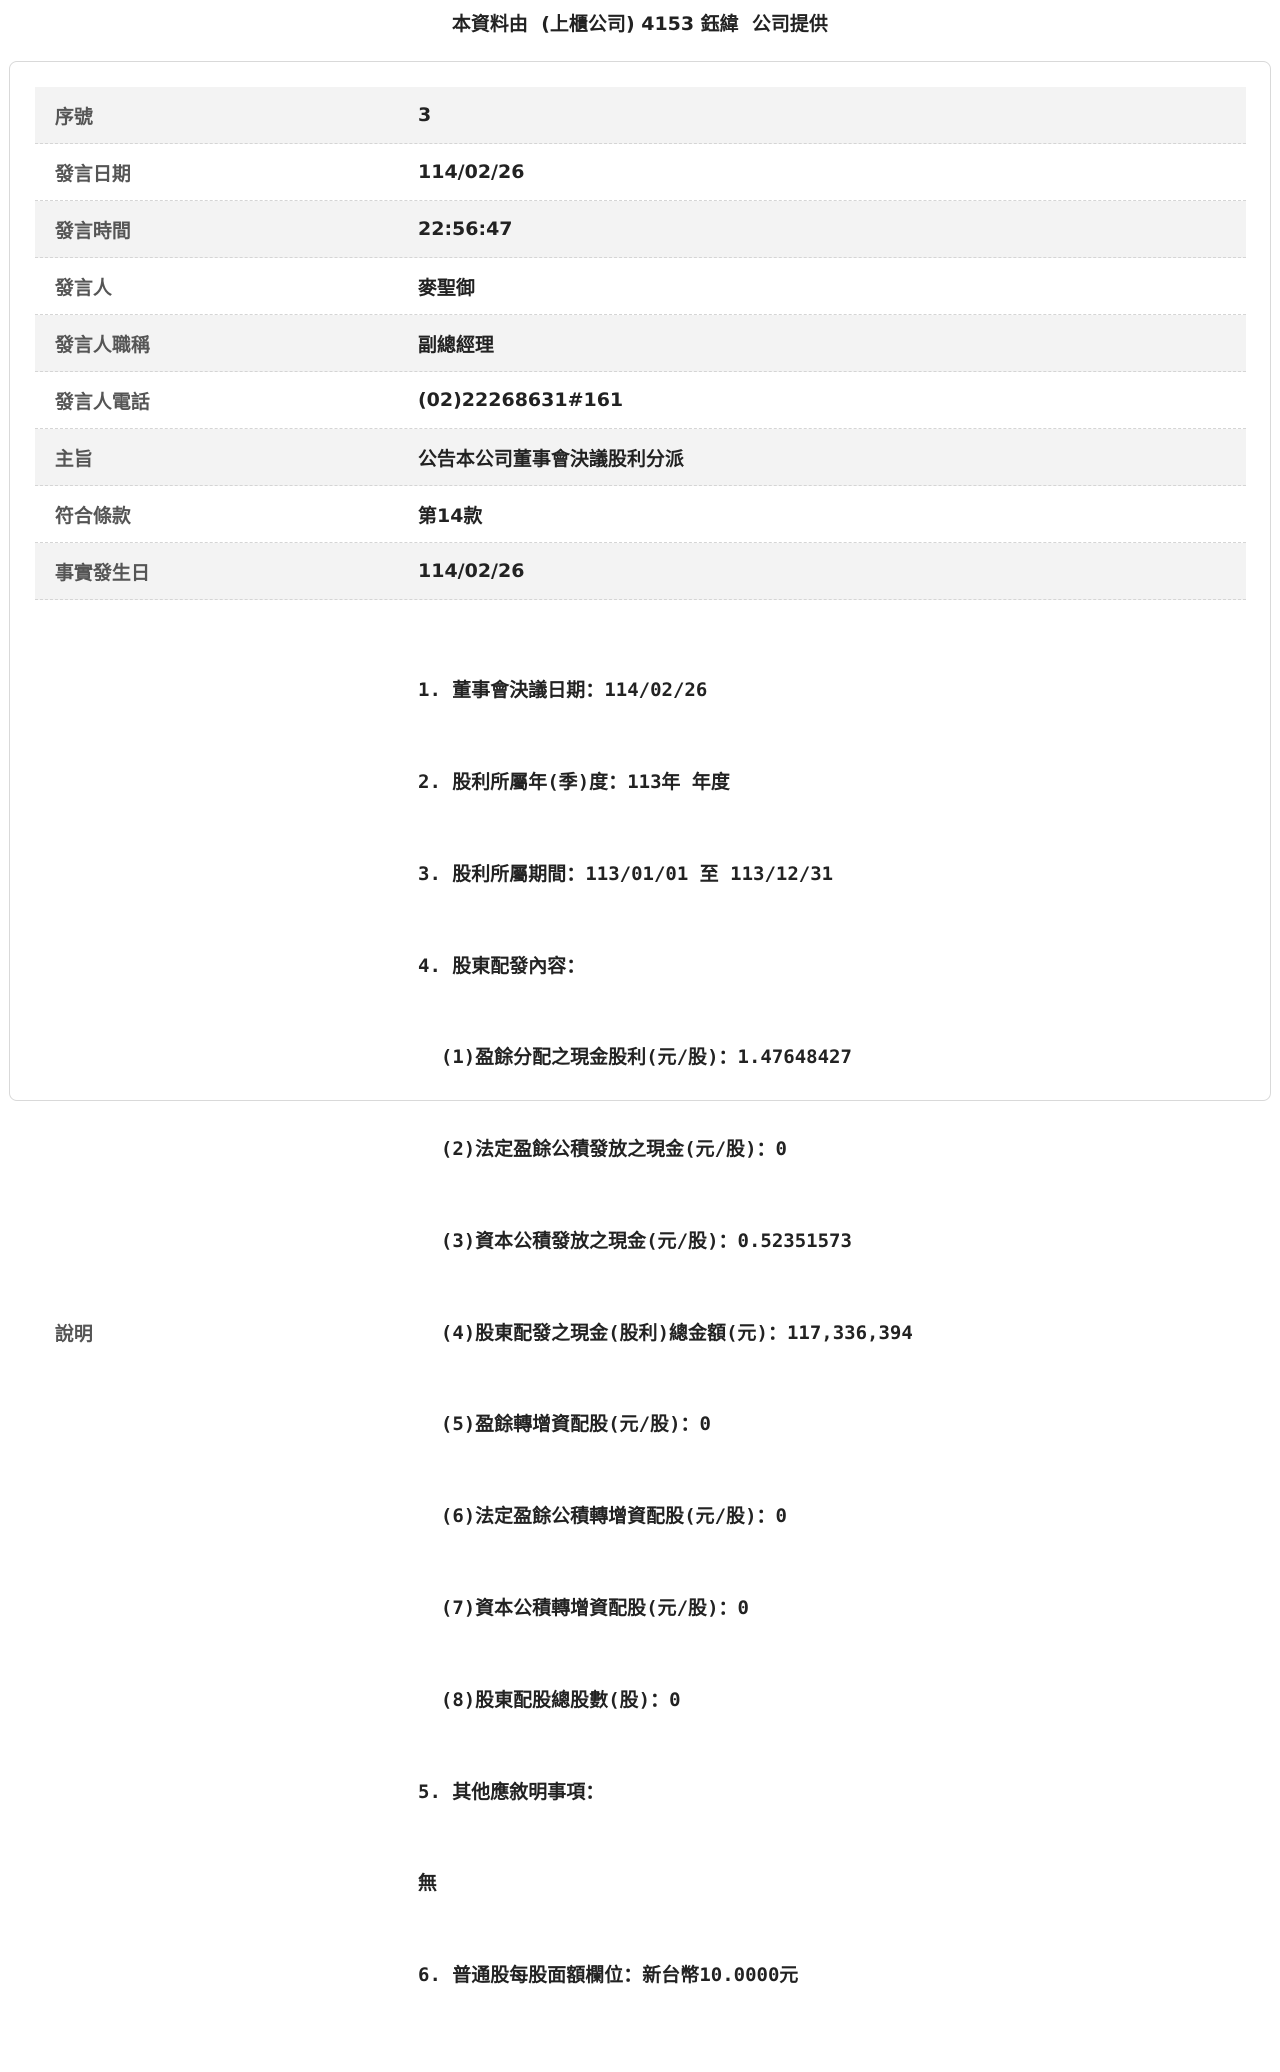 Image resolution: width=1280 pixels, height=2072 pixels. Describe the element at coordinates (549, 1699) in the screenshot. I see `description-line: (8)股東配股總股數(股)：0` at that location.